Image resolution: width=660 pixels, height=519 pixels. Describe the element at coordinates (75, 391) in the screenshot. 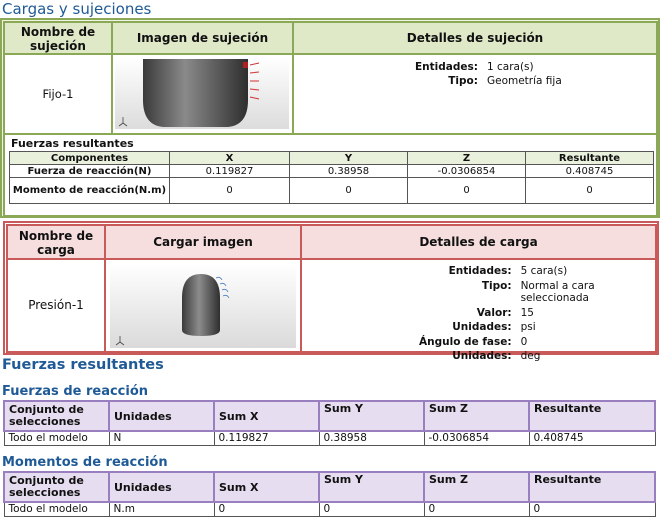

I see `reaction-forces-heading: Fuerzas de reacción` at that location.